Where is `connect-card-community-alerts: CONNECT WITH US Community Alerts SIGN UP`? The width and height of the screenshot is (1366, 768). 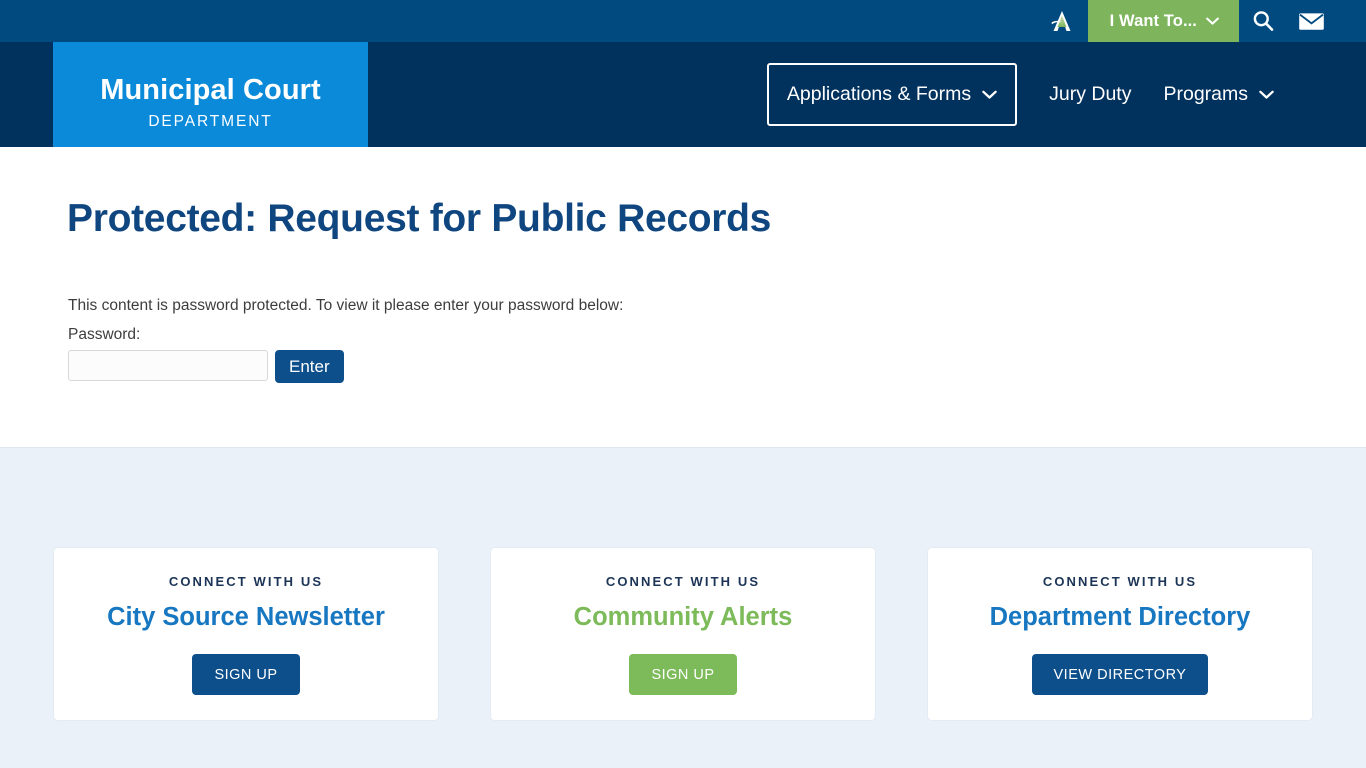 connect-card-community-alerts: CONNECT WITH US Community Alerts SIGN UP is located at coordinates (683, 634).